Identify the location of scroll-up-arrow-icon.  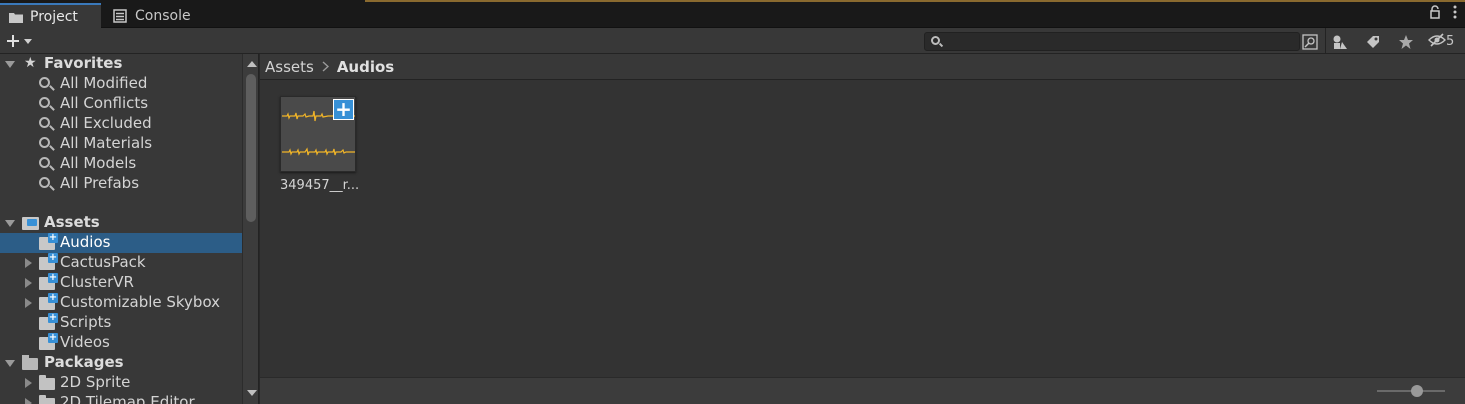
(252, 64).